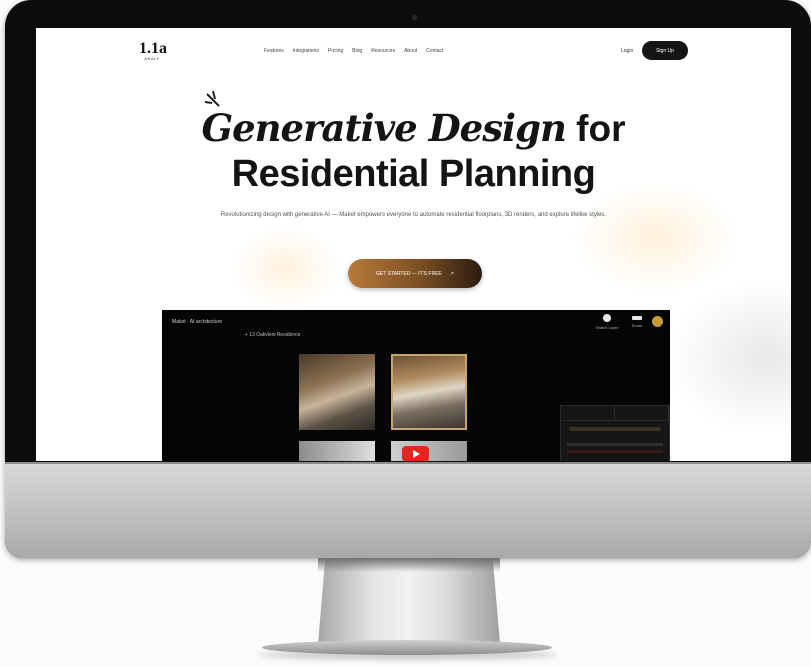 The width and height of the screenshot is (811, 667). I want to click on nav-link-pricing: Pricing, so click(335, 51).